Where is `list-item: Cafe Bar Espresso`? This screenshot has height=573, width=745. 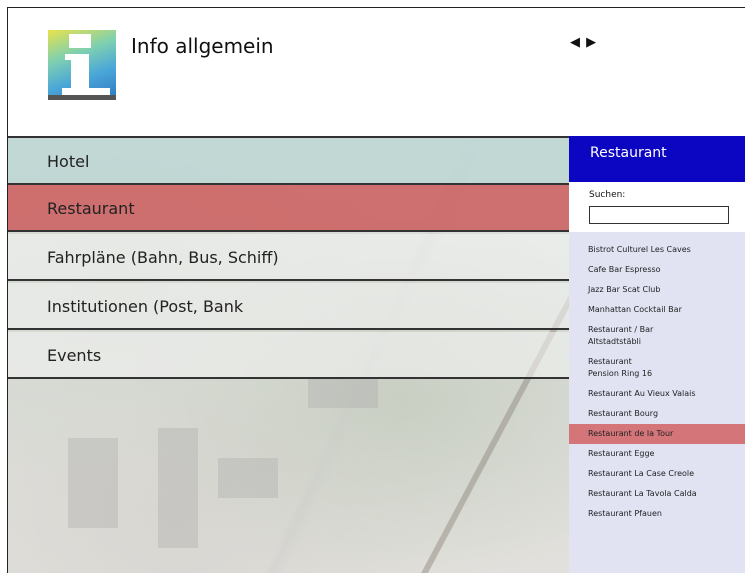 list-item: Cafe Bar Espresso is located at coordinates (657, 270).